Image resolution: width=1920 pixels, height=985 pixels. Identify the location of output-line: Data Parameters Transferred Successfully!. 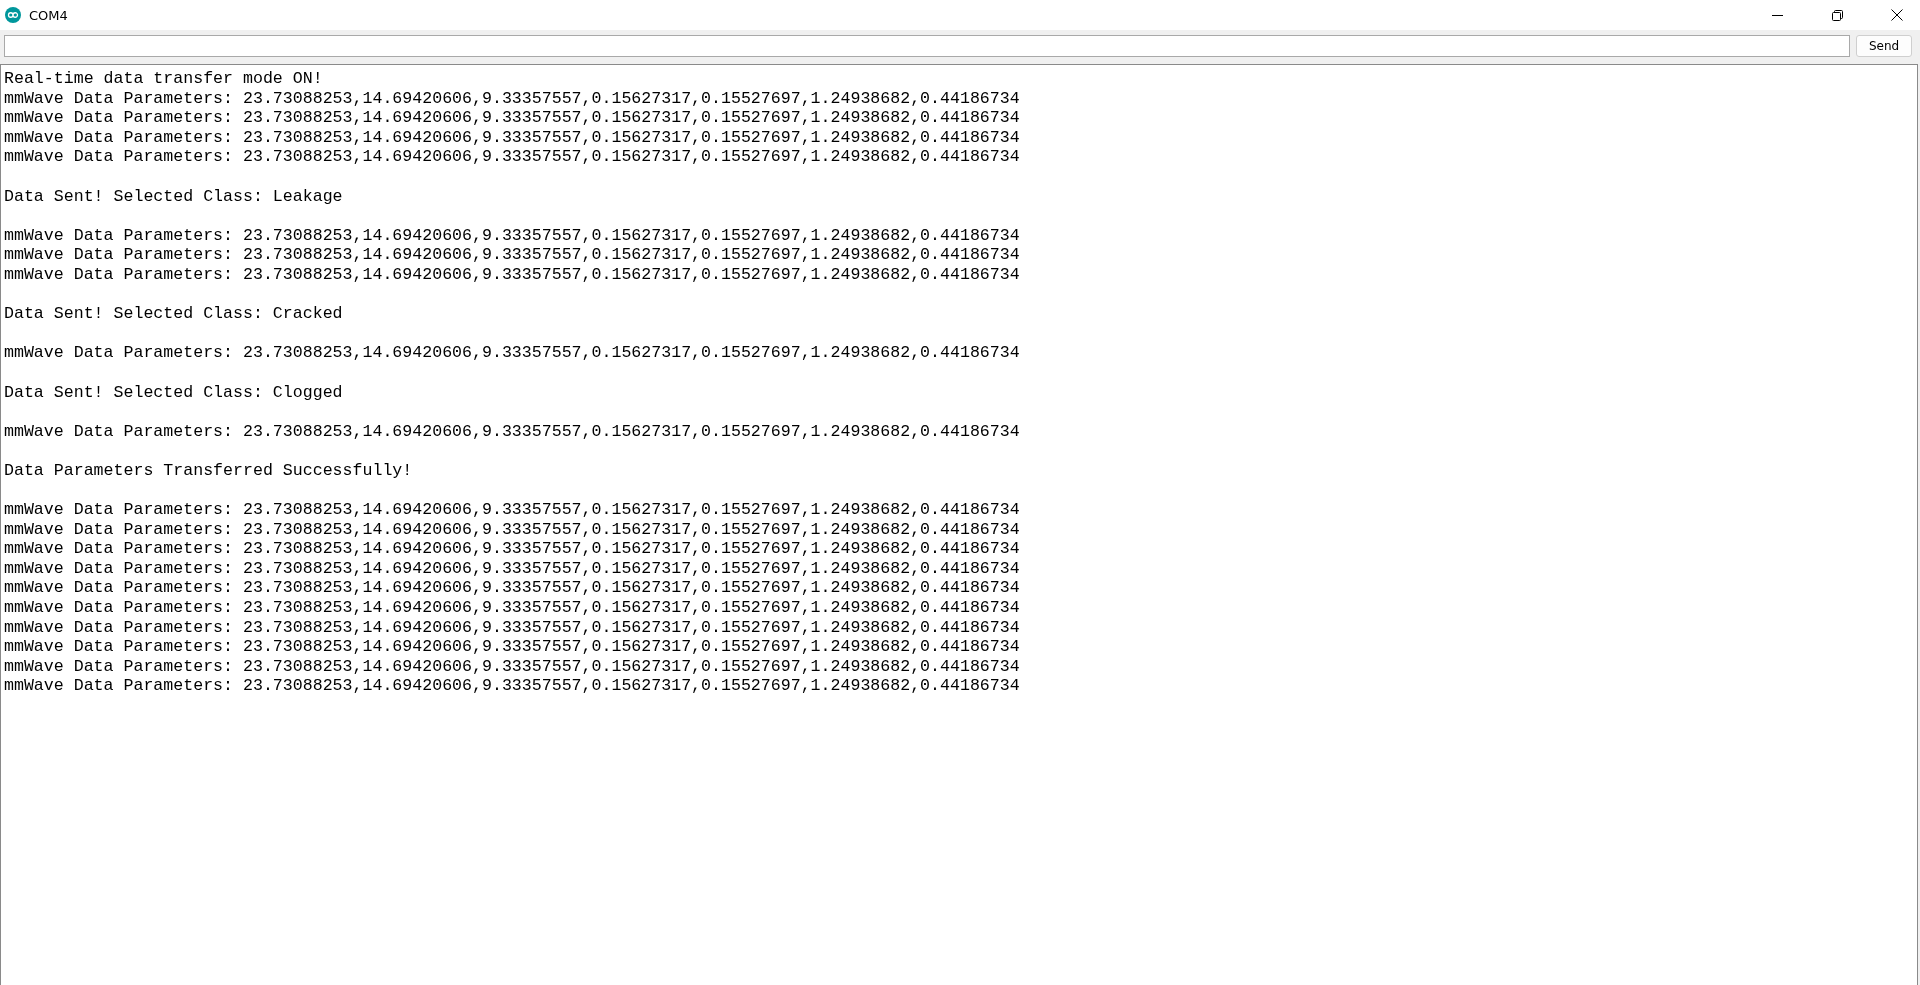
(209, 470).